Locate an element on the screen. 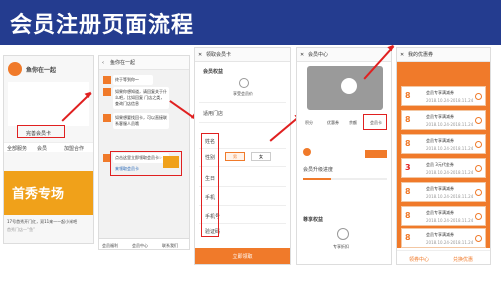 This screenshot has height=285, width=501. page-title: 会员注册页面流程 is located at coordinates (102, 25).